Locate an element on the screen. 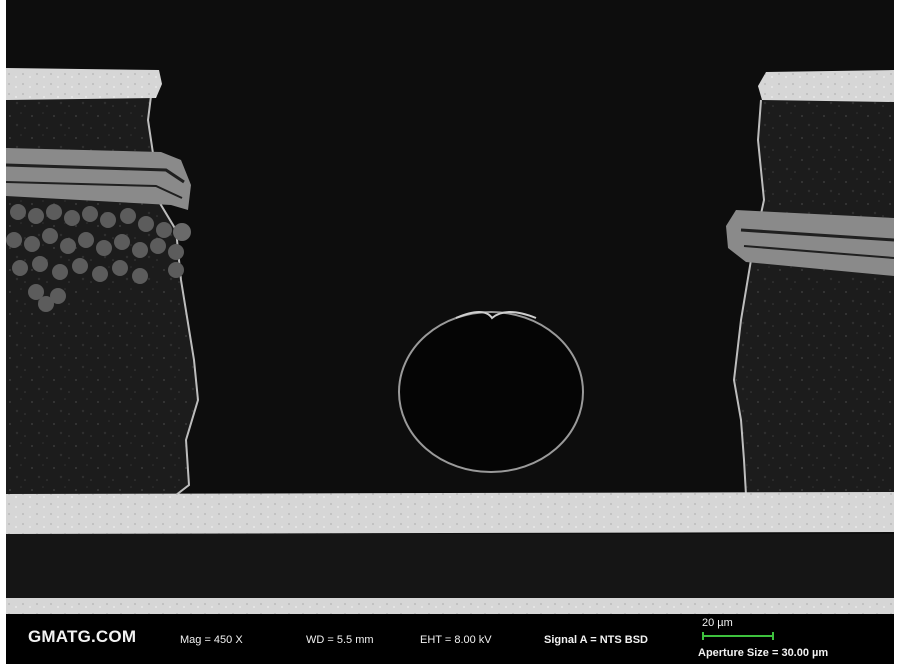  scale-bar-label: 20 µm is located at coordinates (717, 623).